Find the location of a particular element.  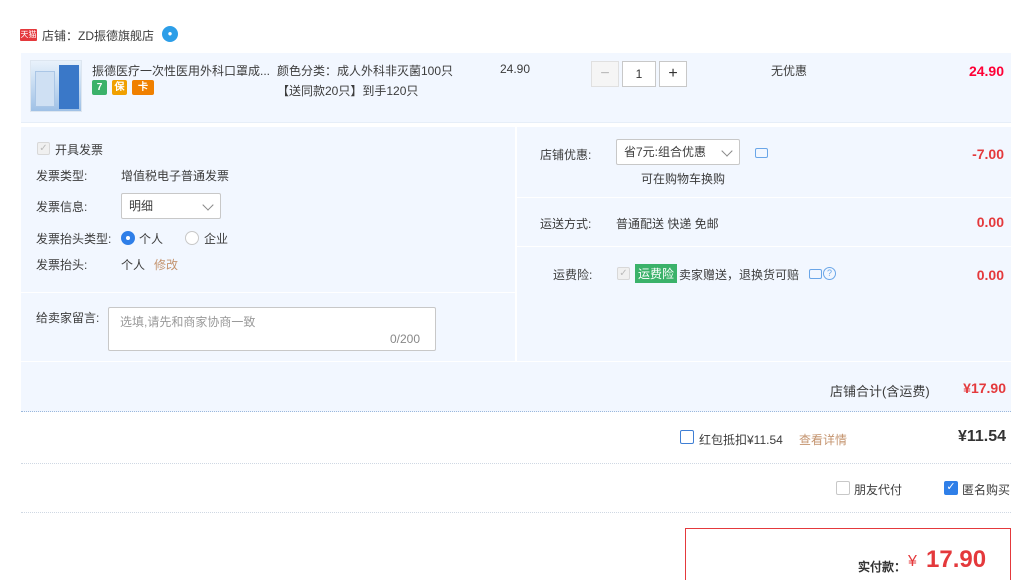

insurance-checkbox: ✓ is located at coordinates (623, 273).